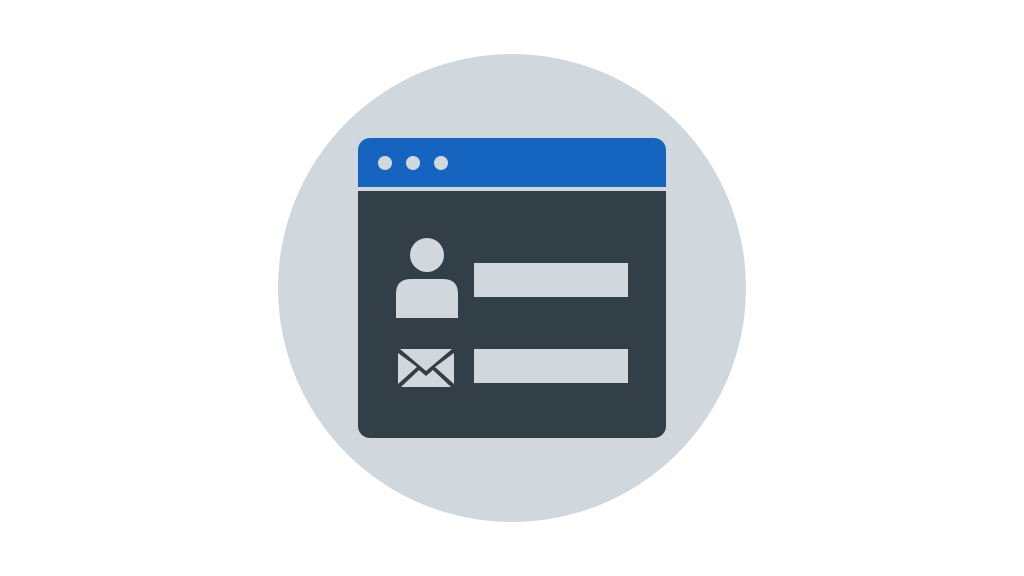 The height and width of the screenshot is (576, 1024). What do you see at coordinates (551, 366) in the screenshot?
I see `email-field-placeholder` at bounding box center [551, 366].